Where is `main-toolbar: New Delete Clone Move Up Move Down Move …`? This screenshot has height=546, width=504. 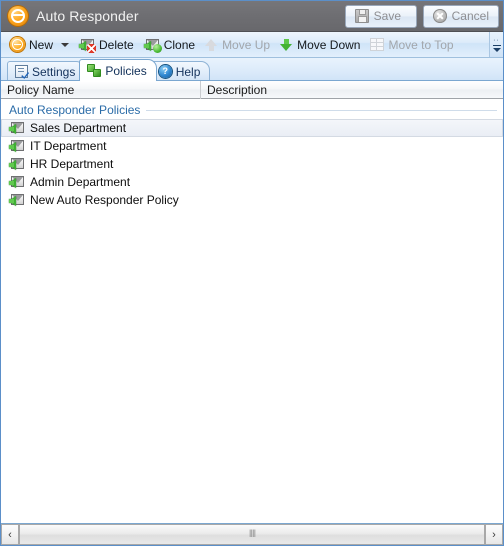
main-toolbar: New Delete Clone Move Up Move Down Move … is located at coordinates (252, 45).